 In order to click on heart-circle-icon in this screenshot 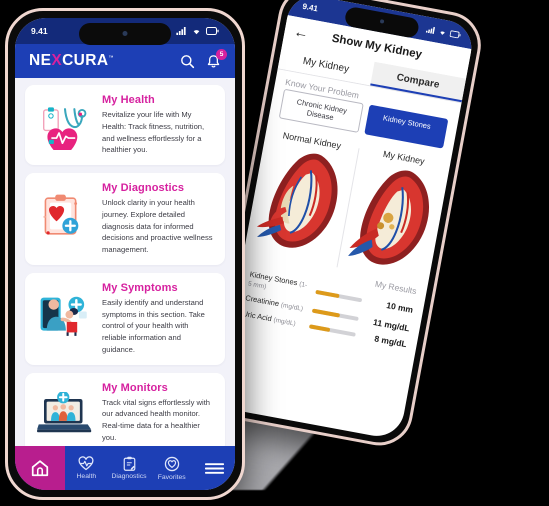, I will do `click(171, 463)`.